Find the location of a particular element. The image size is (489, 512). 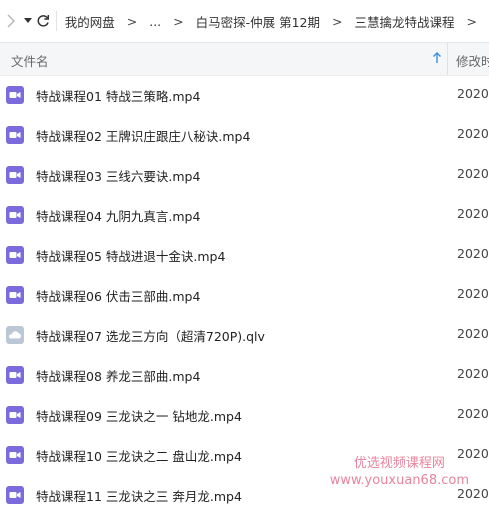

navigation-bar: 我的网盘 > ... > 白马密探-仲展 第12期 > 三慧擒龙特战课程 > is located at coordinates (244, 21).